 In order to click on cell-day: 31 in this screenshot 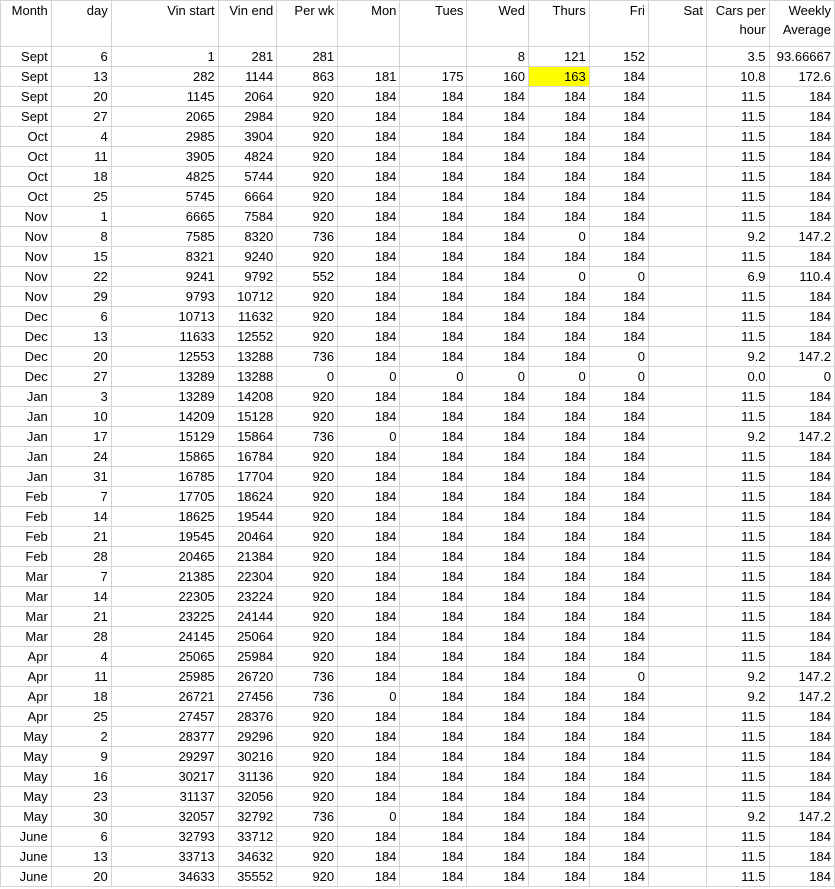, I will do `click(81, 476)`.